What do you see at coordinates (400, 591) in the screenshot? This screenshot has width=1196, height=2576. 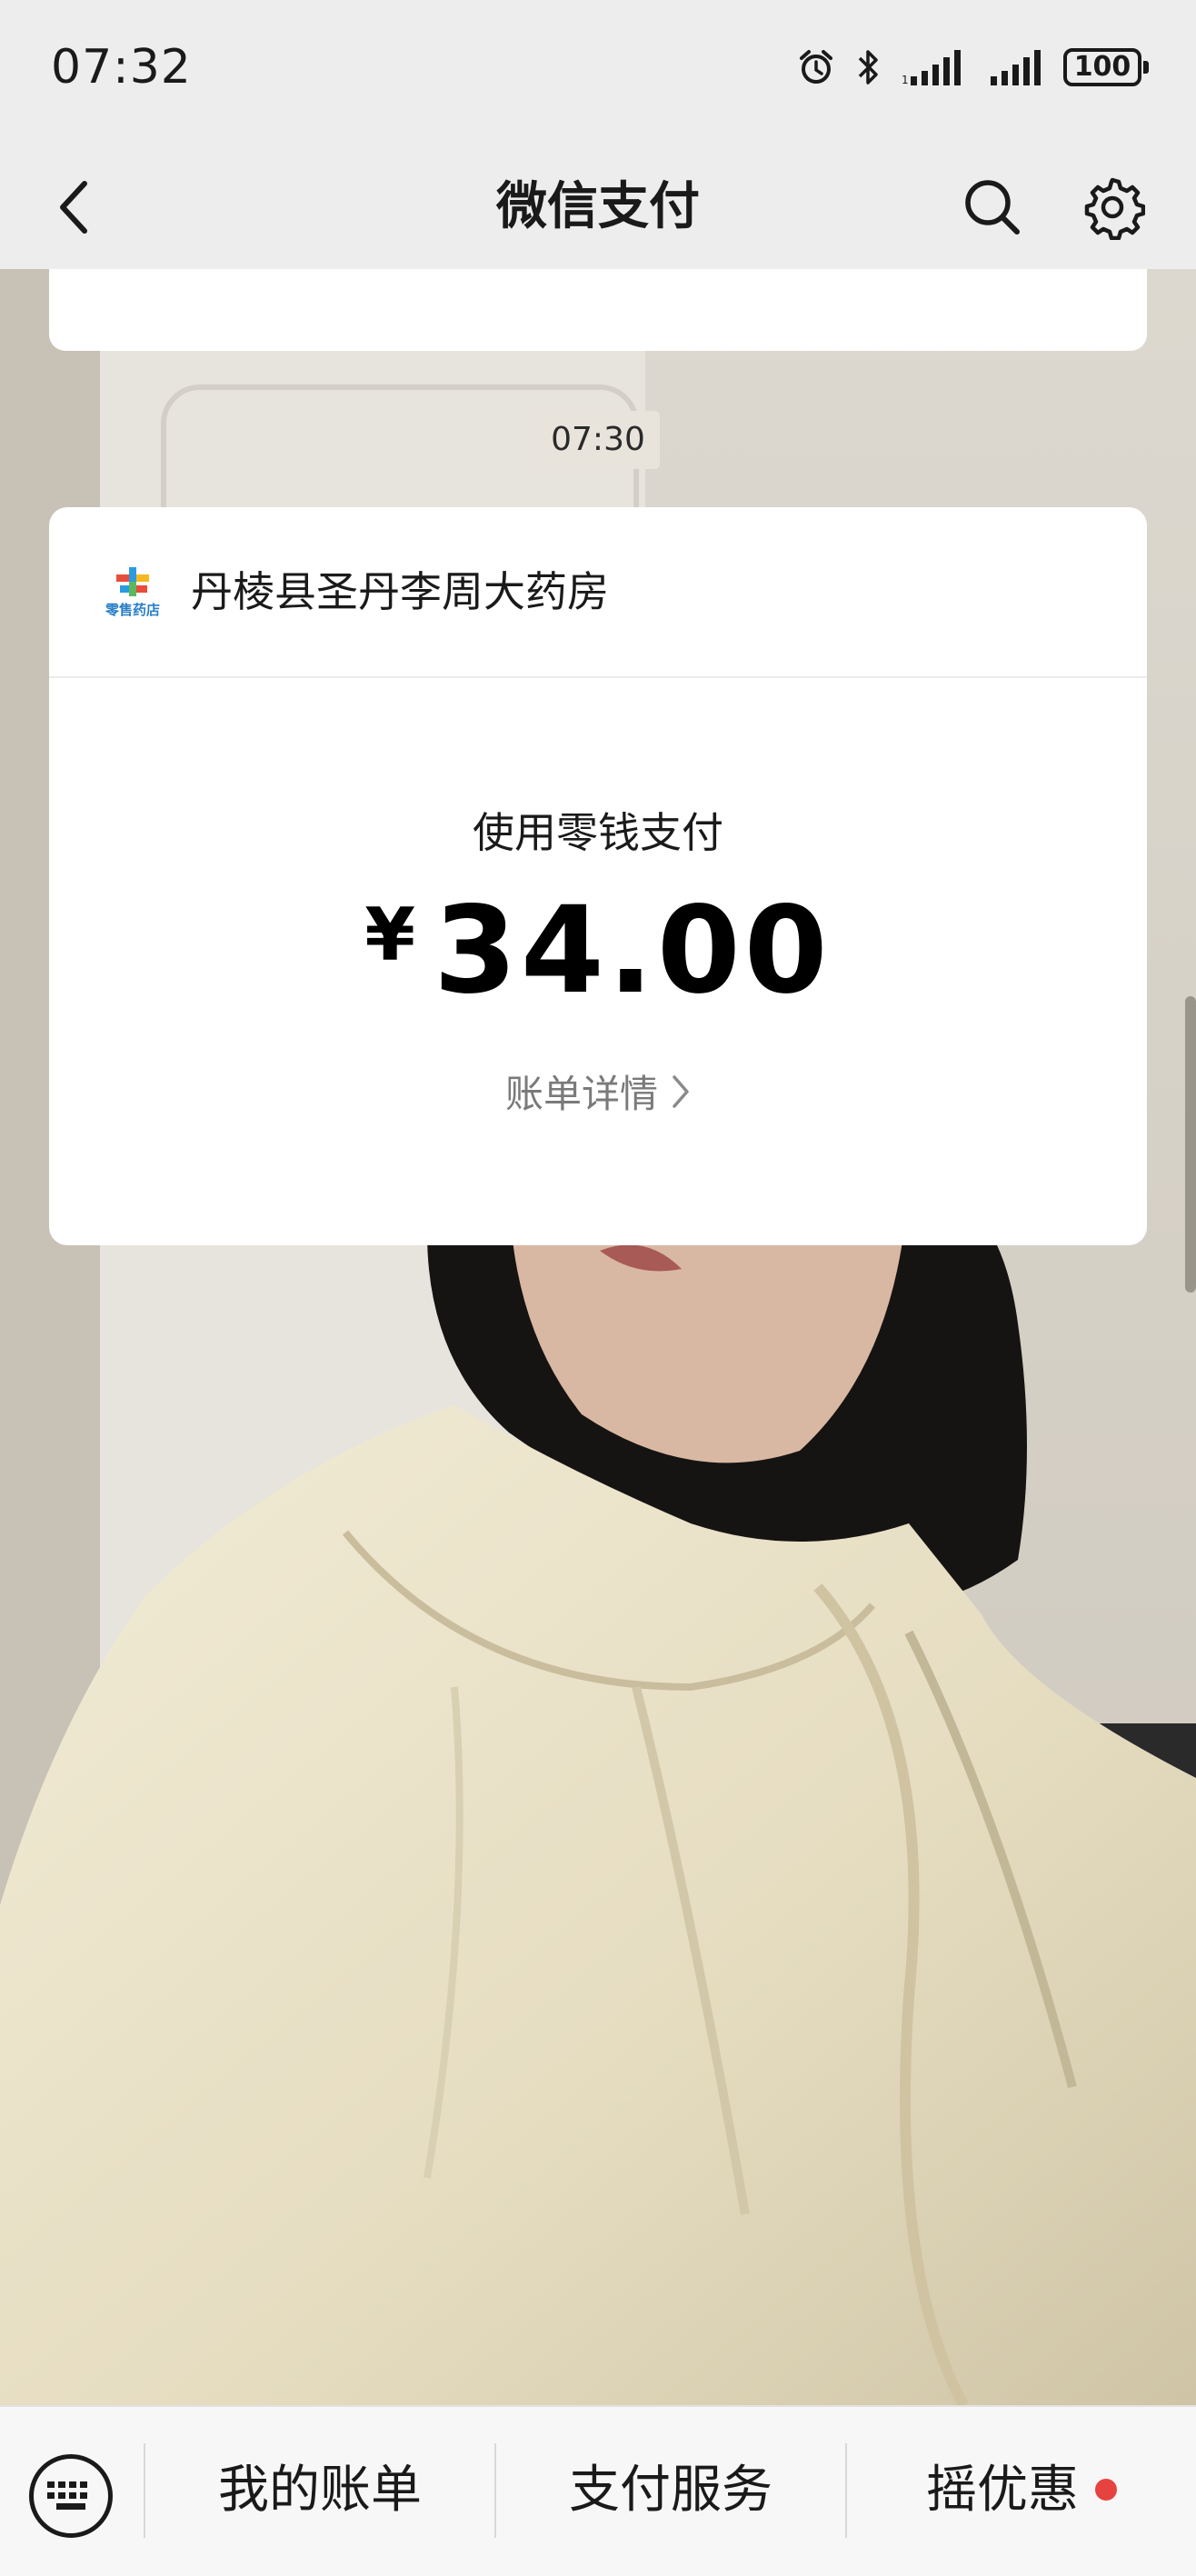 I see `merchant-name: 丹棱县圣丹李周大药房` at bounding box center [400, 591].